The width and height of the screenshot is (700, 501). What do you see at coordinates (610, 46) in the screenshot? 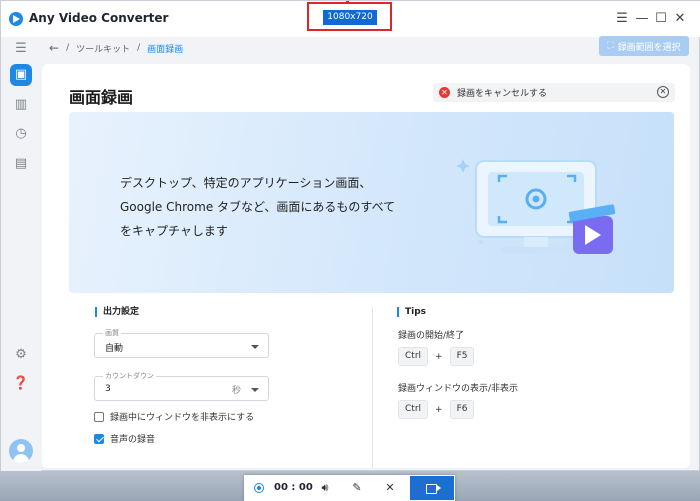
I see `crop-icon: ⛶` at bounding box center [610, 46].